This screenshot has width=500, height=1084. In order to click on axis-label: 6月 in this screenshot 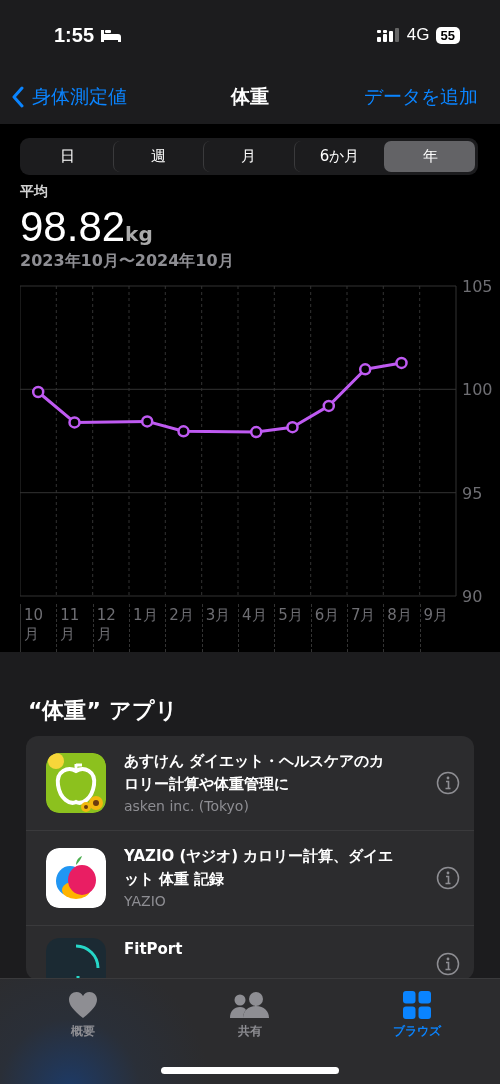, I will do `click(327, 615)`.